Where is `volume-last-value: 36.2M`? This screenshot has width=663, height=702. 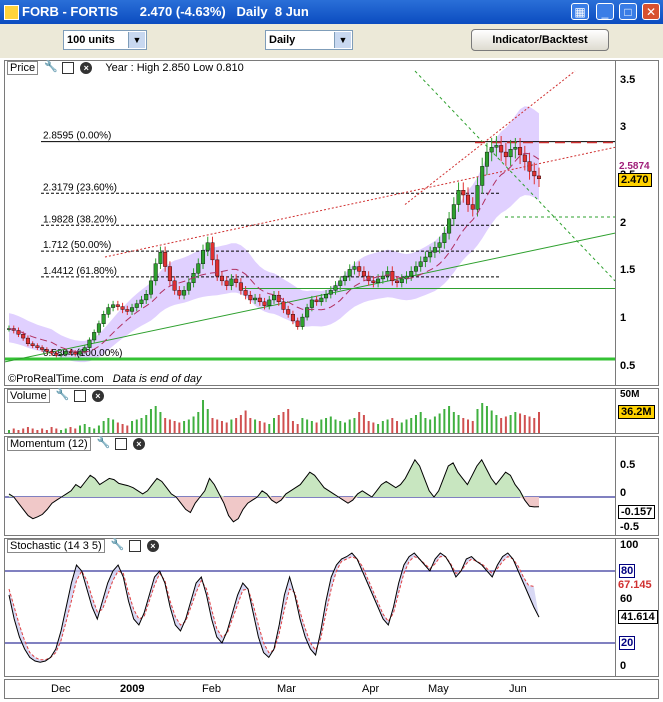
volume-last-value: 36.2M is located at coordinates (636, 412).